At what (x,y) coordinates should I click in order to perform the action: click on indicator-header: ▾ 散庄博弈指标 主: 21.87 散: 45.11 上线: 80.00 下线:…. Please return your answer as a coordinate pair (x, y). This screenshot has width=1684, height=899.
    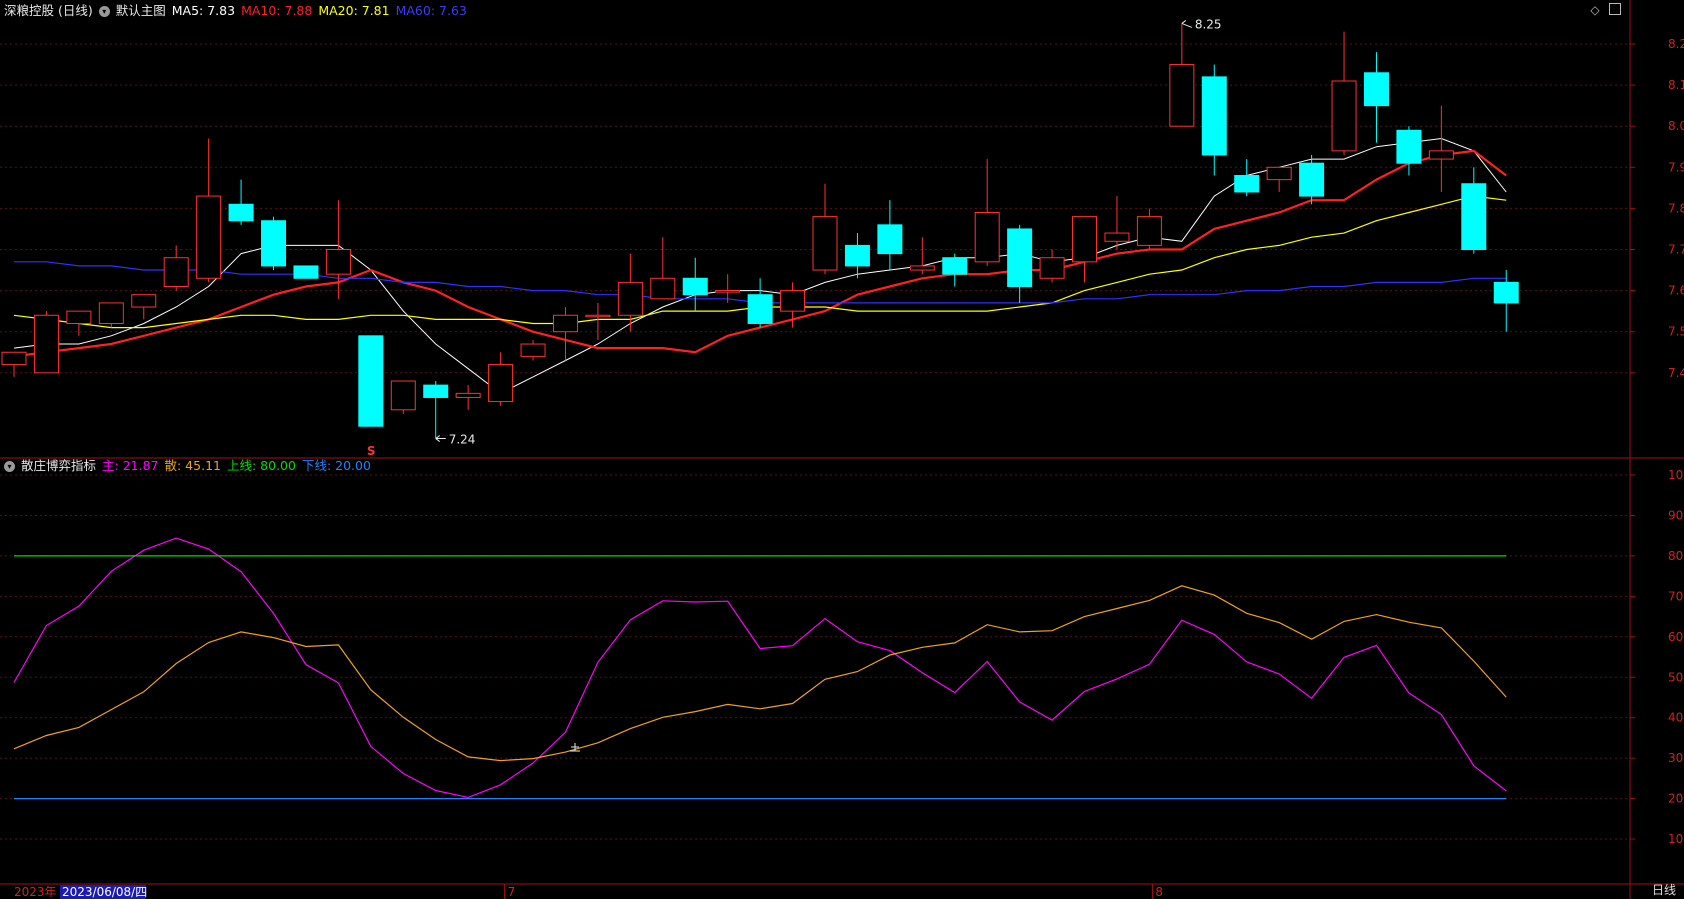
    Looking at the image, I should click on (187, 466).